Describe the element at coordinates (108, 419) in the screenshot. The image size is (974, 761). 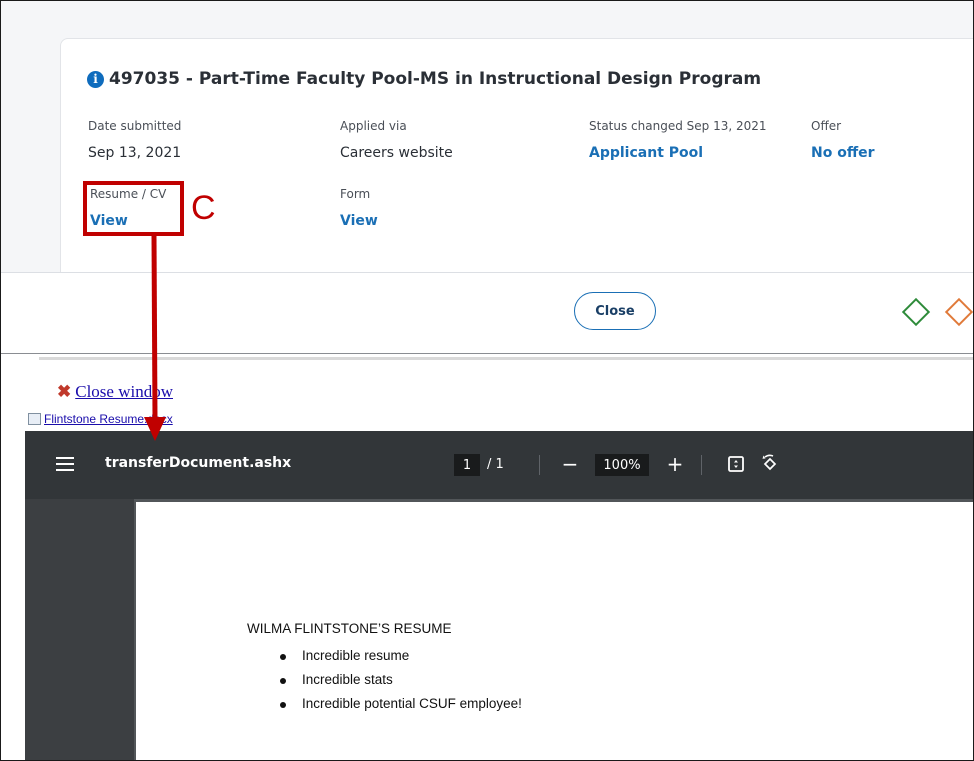
I see `file-link-text: Flintstone Resume.docx` at that location.